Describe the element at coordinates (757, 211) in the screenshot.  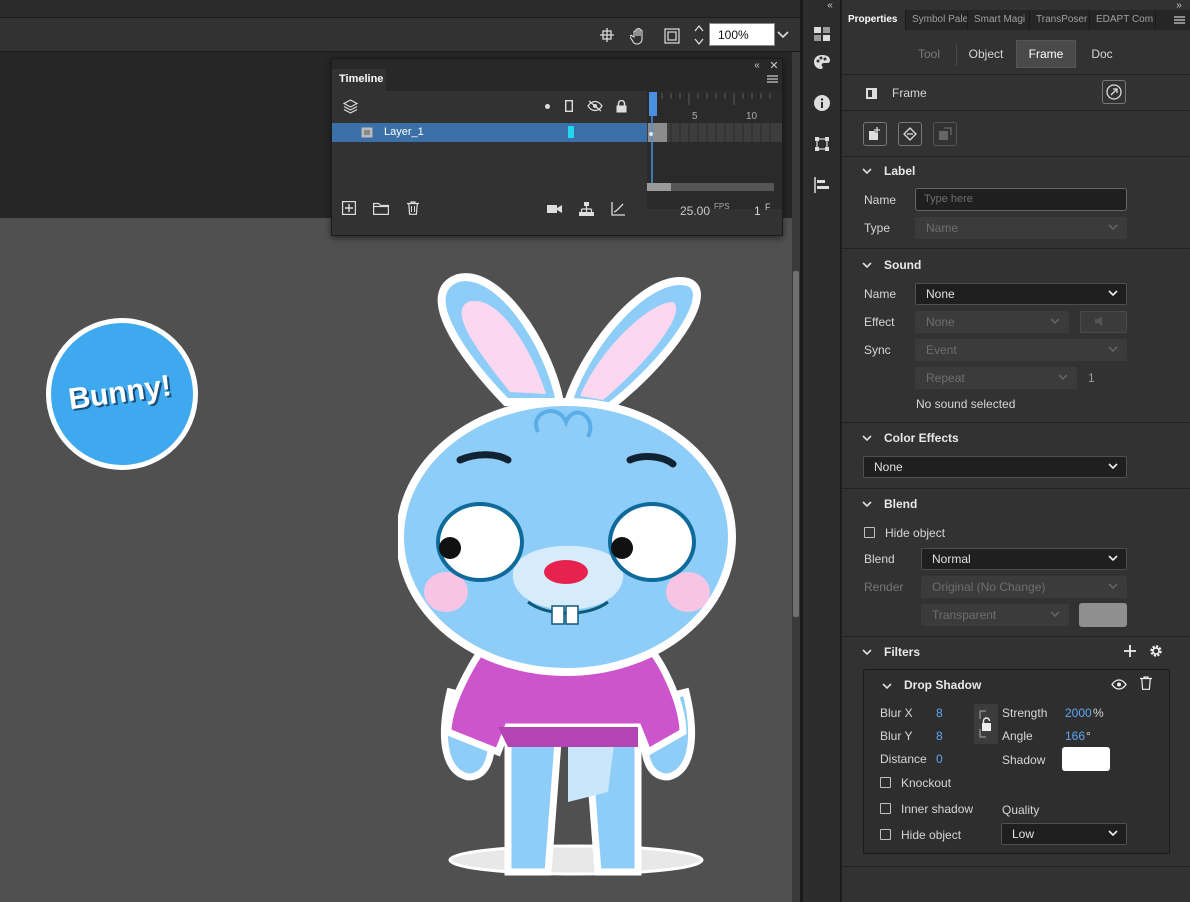
I see `frame-value: 1` at that location.